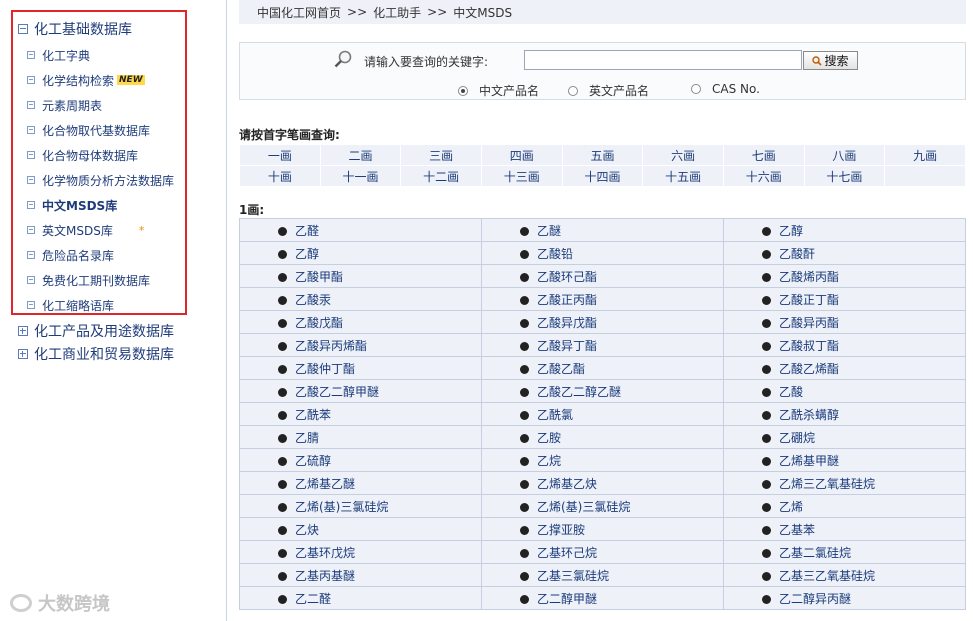 The width and height of the screenshot is (973, 621). Describe the element at coordinates (809, 346) in the screenshot. I see `chemical-link: 乙酸叔丁酯` at that location.